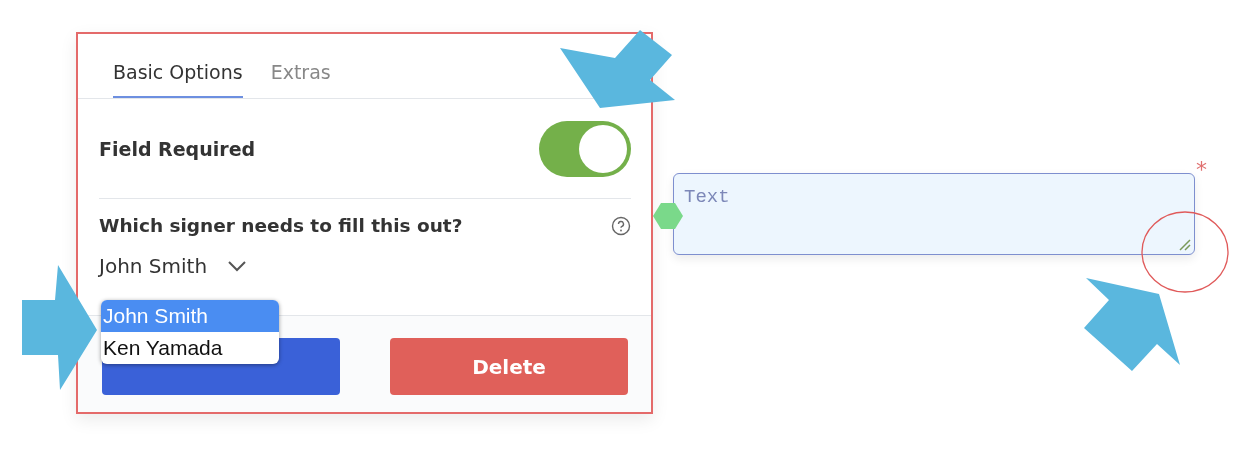  What do you see at coordinates (934, 214) in the screenshot?
I see `text-input-field: Text` at bounding box center [934, 214].